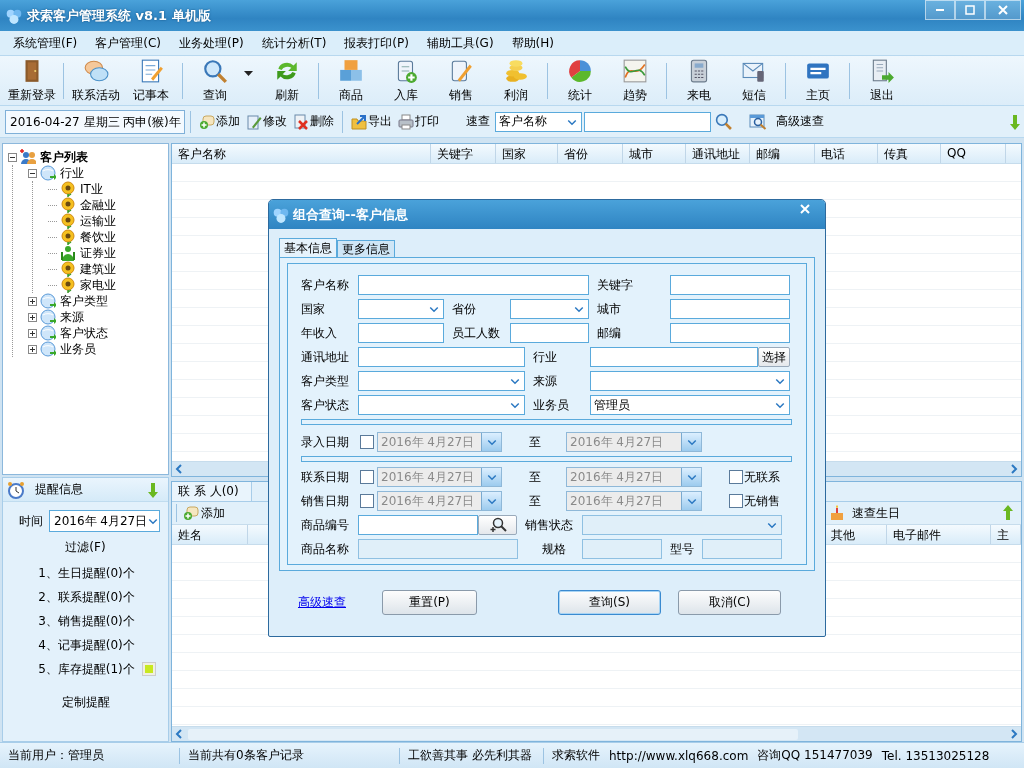 The height and width of the screenshot is (768, 1024). Describe the element at coordinates (150, 80) in the screenshot. I see `toolbar-button: 记事本` at that location.